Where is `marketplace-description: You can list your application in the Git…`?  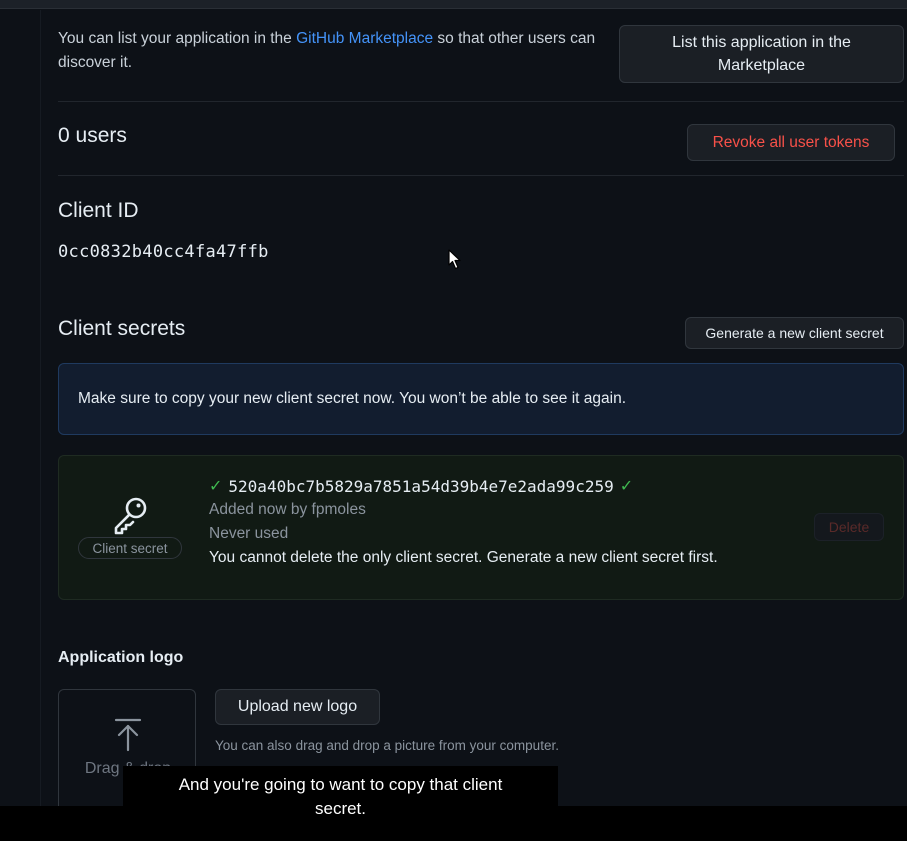
marketplace-description: You can list your application in the Git… is located at coordinates (338, 51).